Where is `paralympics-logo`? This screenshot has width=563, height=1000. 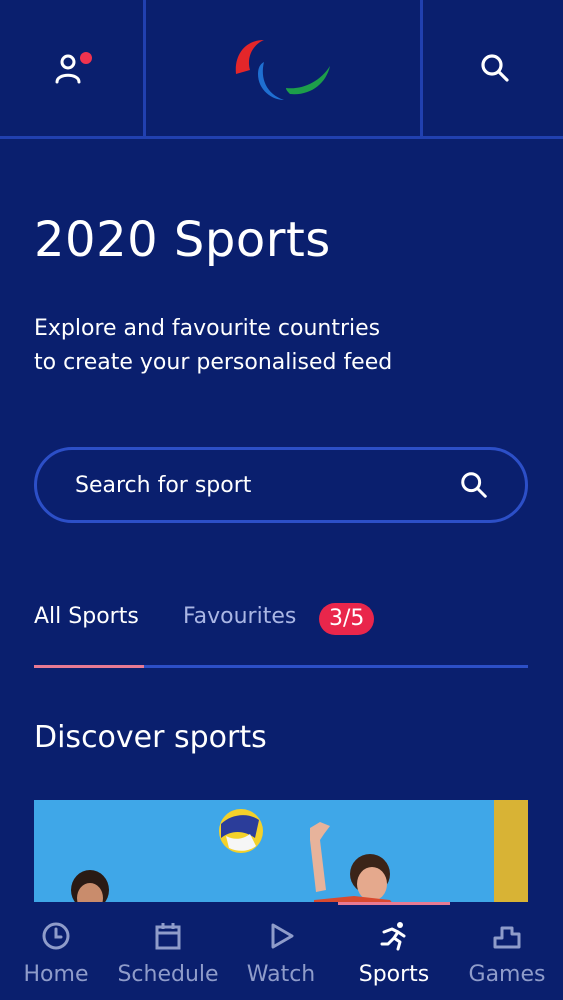 paralympics-logo is located at coordinates (282, 70).